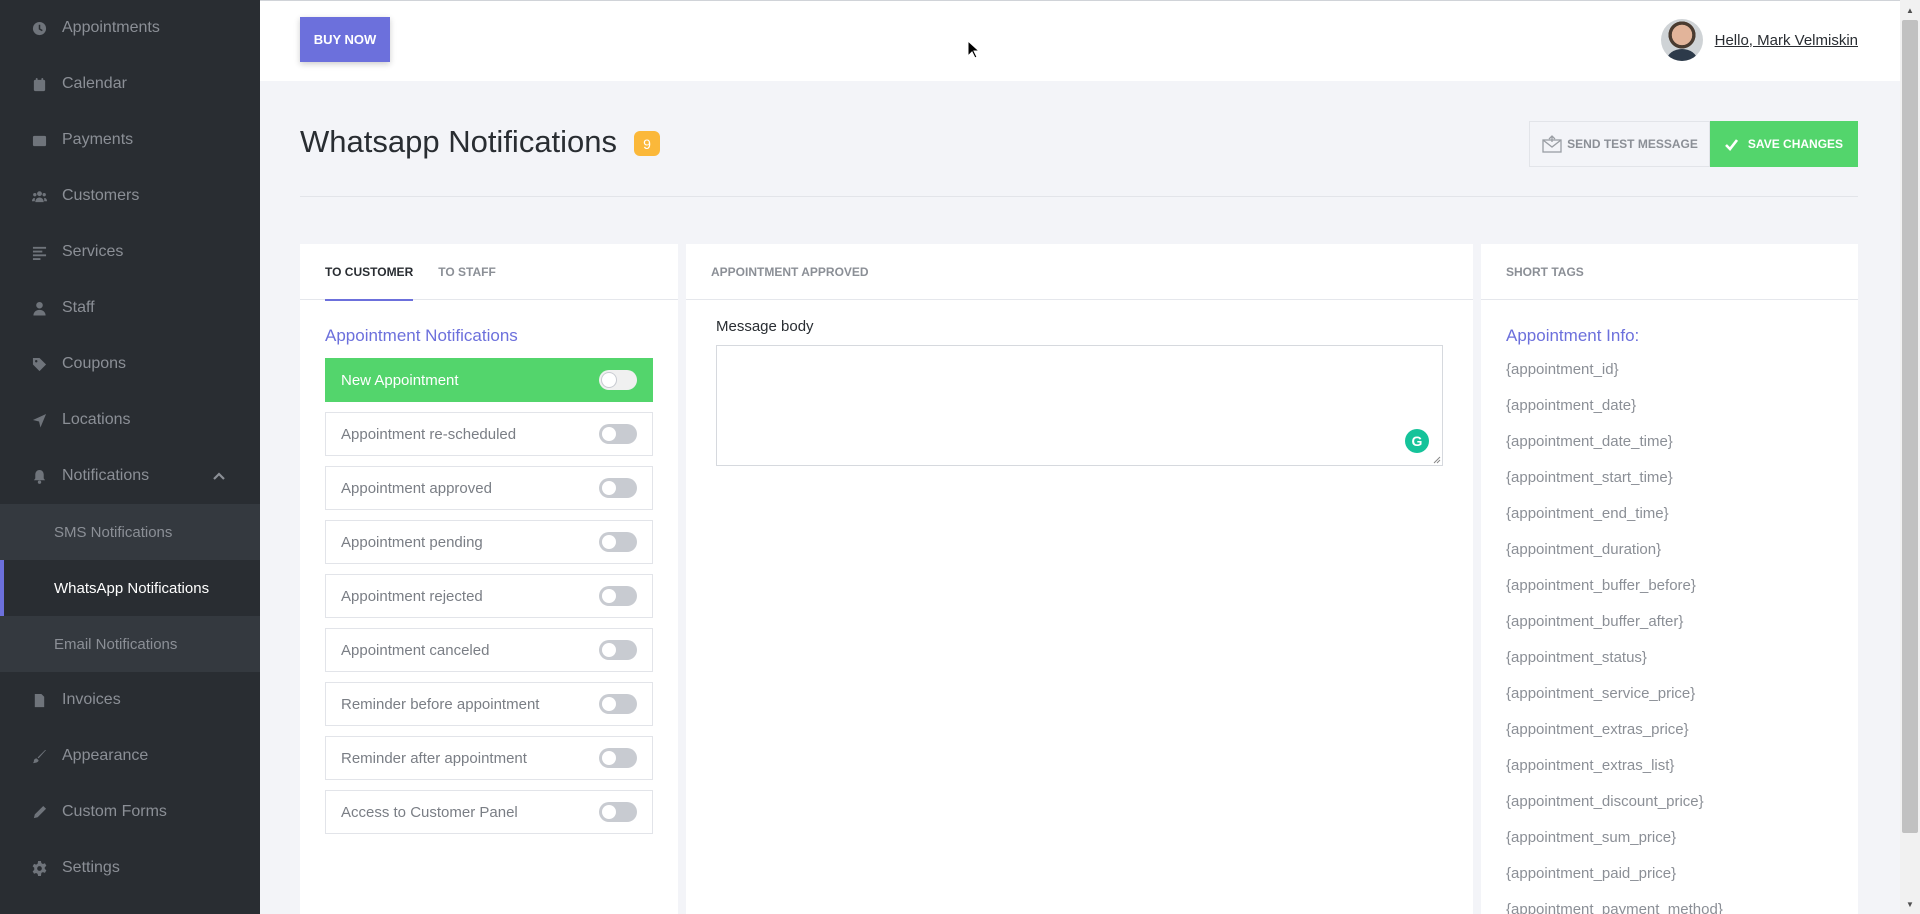 The image size is (1920, 914). I want to click on short-tag: {appointment_date}, so click(1669, 406).